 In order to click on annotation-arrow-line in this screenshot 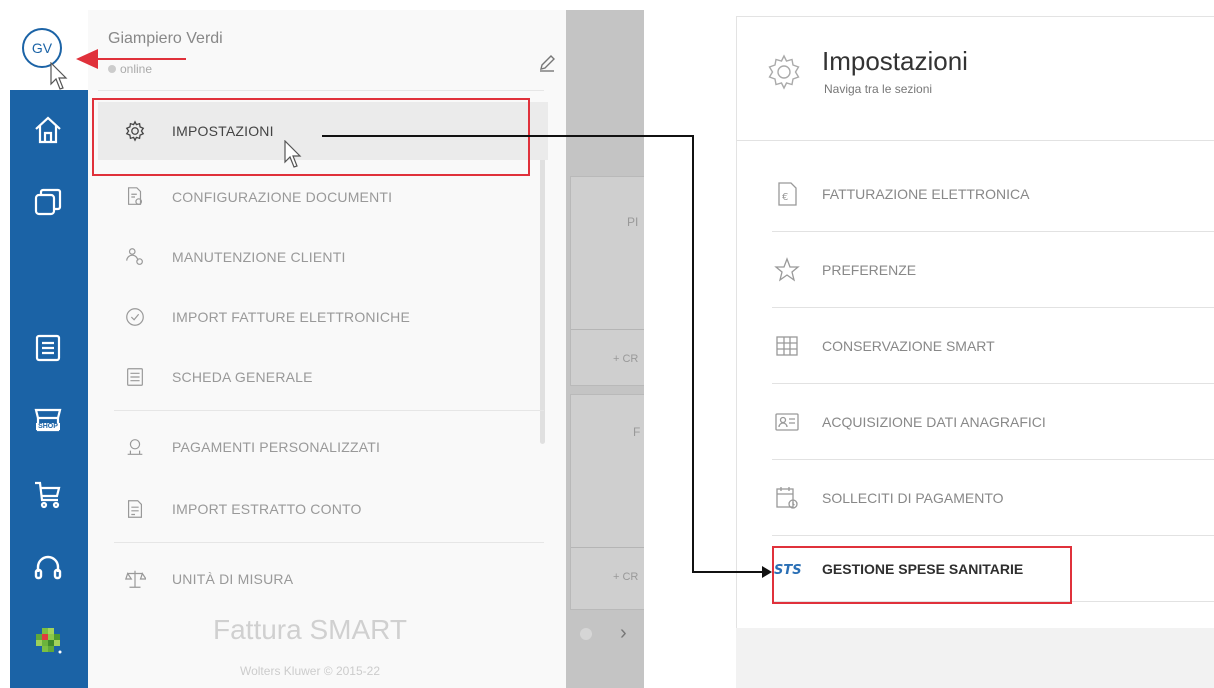, I will do `click(141, 59)`.